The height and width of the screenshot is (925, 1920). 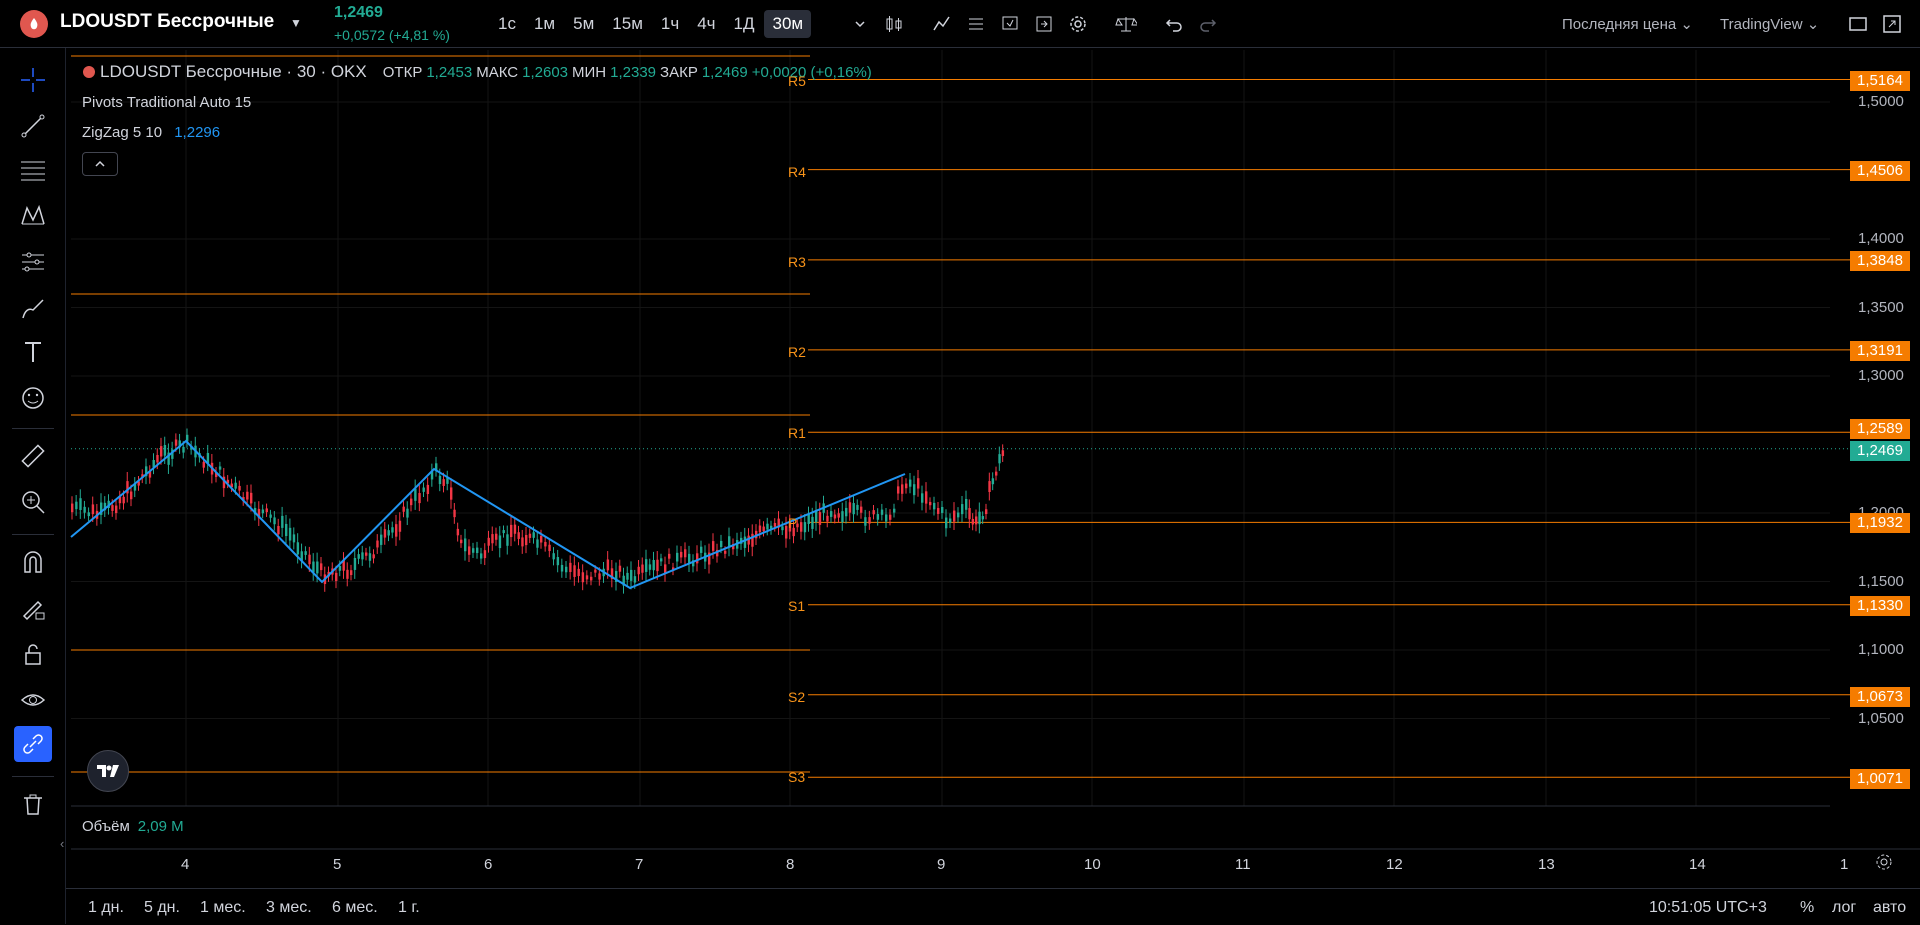 What do you see at coordinates (724, 72) in the screenshot?
I see `close-value: 1,2469` at bounding box center [724, 72].